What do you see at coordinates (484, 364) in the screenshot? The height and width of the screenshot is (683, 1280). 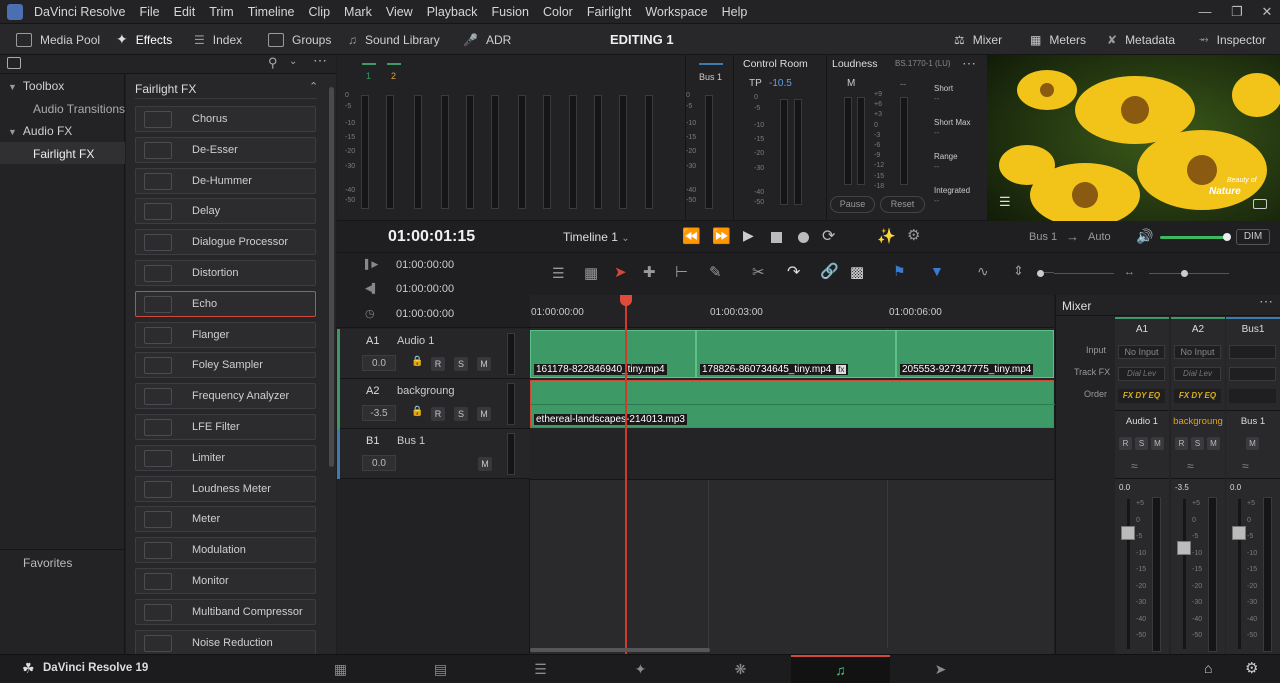 I see `track-button-m: M` at bounding box center [484, 364].